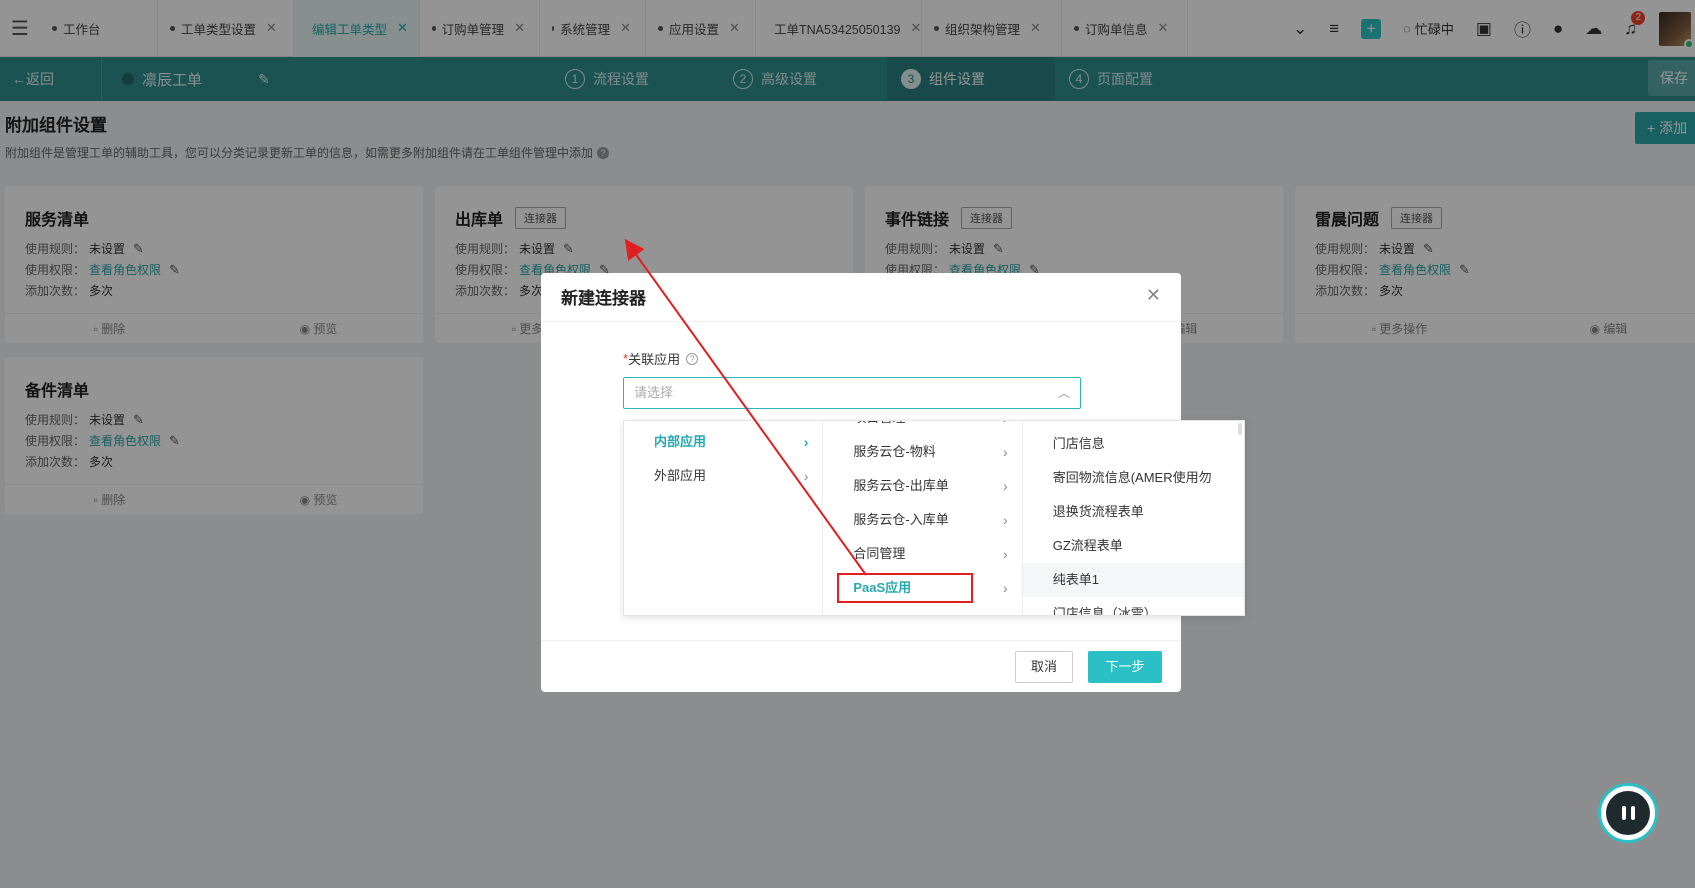 The image size is (1695, 888). What do you see at coordinates (852, 393) in the screenshot?
I see `related-app-select: 请选择 ︿` at bounding box center [852, 393].